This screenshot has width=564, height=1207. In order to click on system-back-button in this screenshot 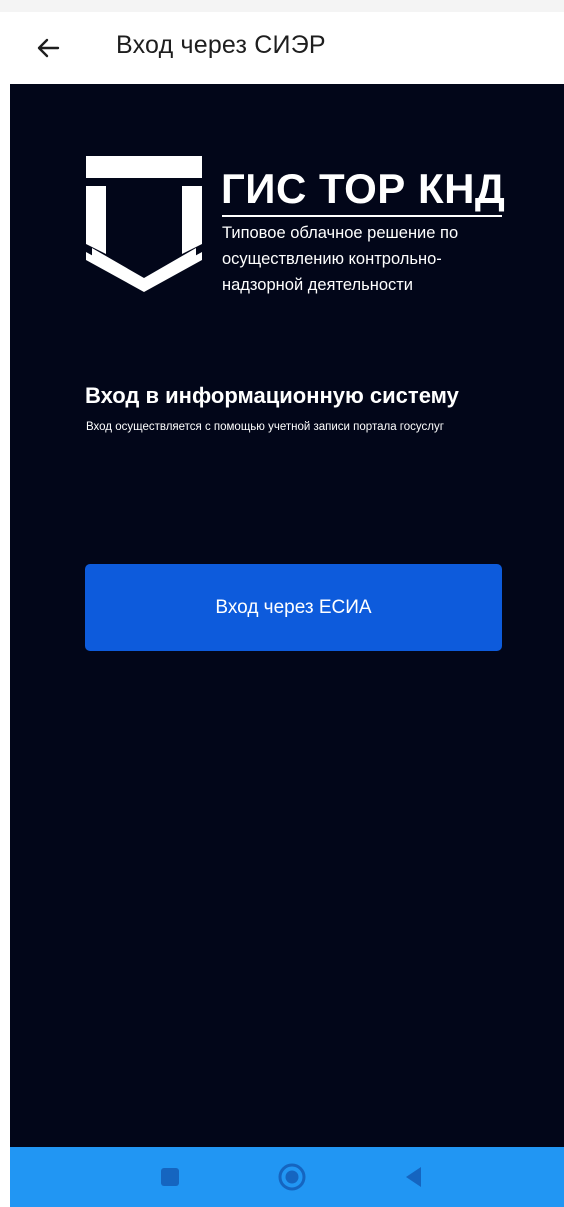, I will do `click(414, 1177)`.